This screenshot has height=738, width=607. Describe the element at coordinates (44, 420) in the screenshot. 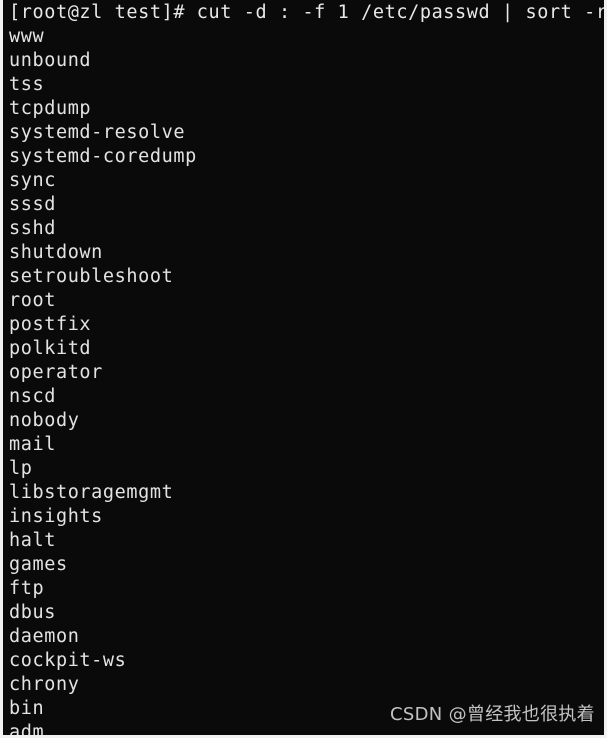

I see `terminal-output-line: nobody` at that location.